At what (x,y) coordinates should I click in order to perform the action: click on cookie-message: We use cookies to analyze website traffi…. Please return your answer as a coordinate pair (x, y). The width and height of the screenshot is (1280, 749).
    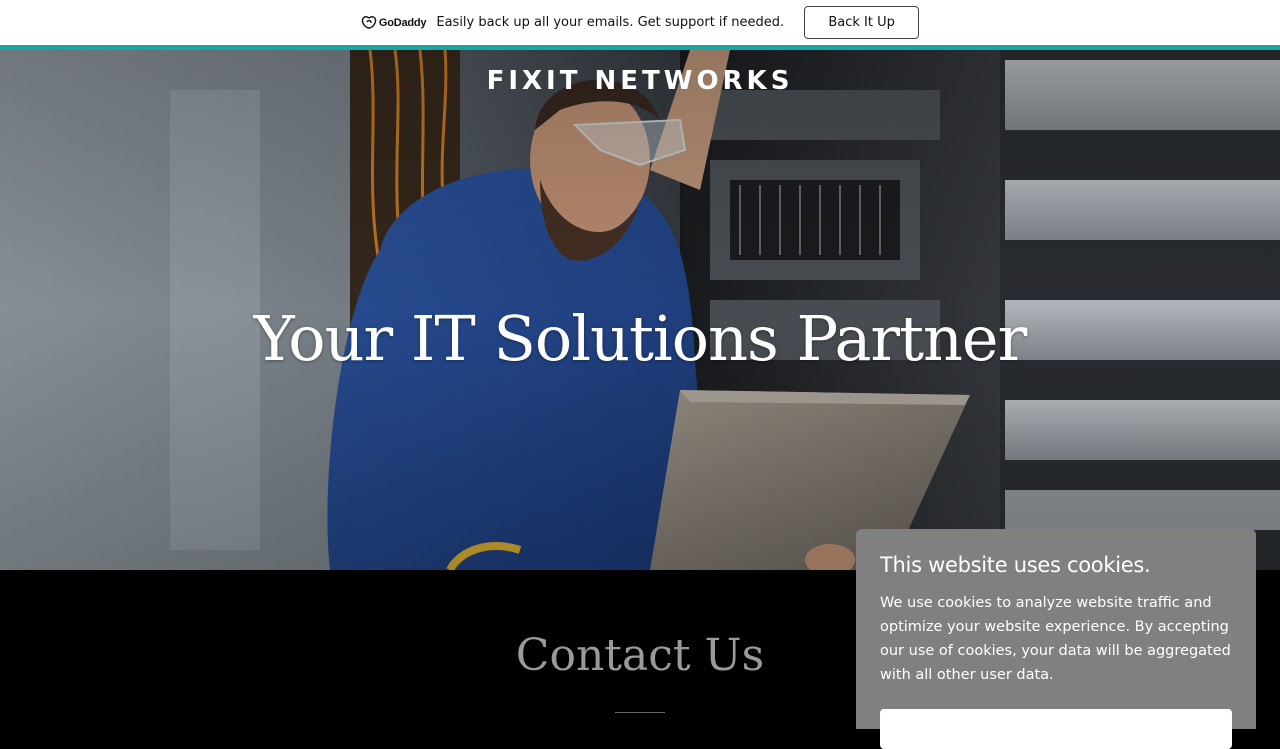
    Looking at the image, I should click on (1055, 639).